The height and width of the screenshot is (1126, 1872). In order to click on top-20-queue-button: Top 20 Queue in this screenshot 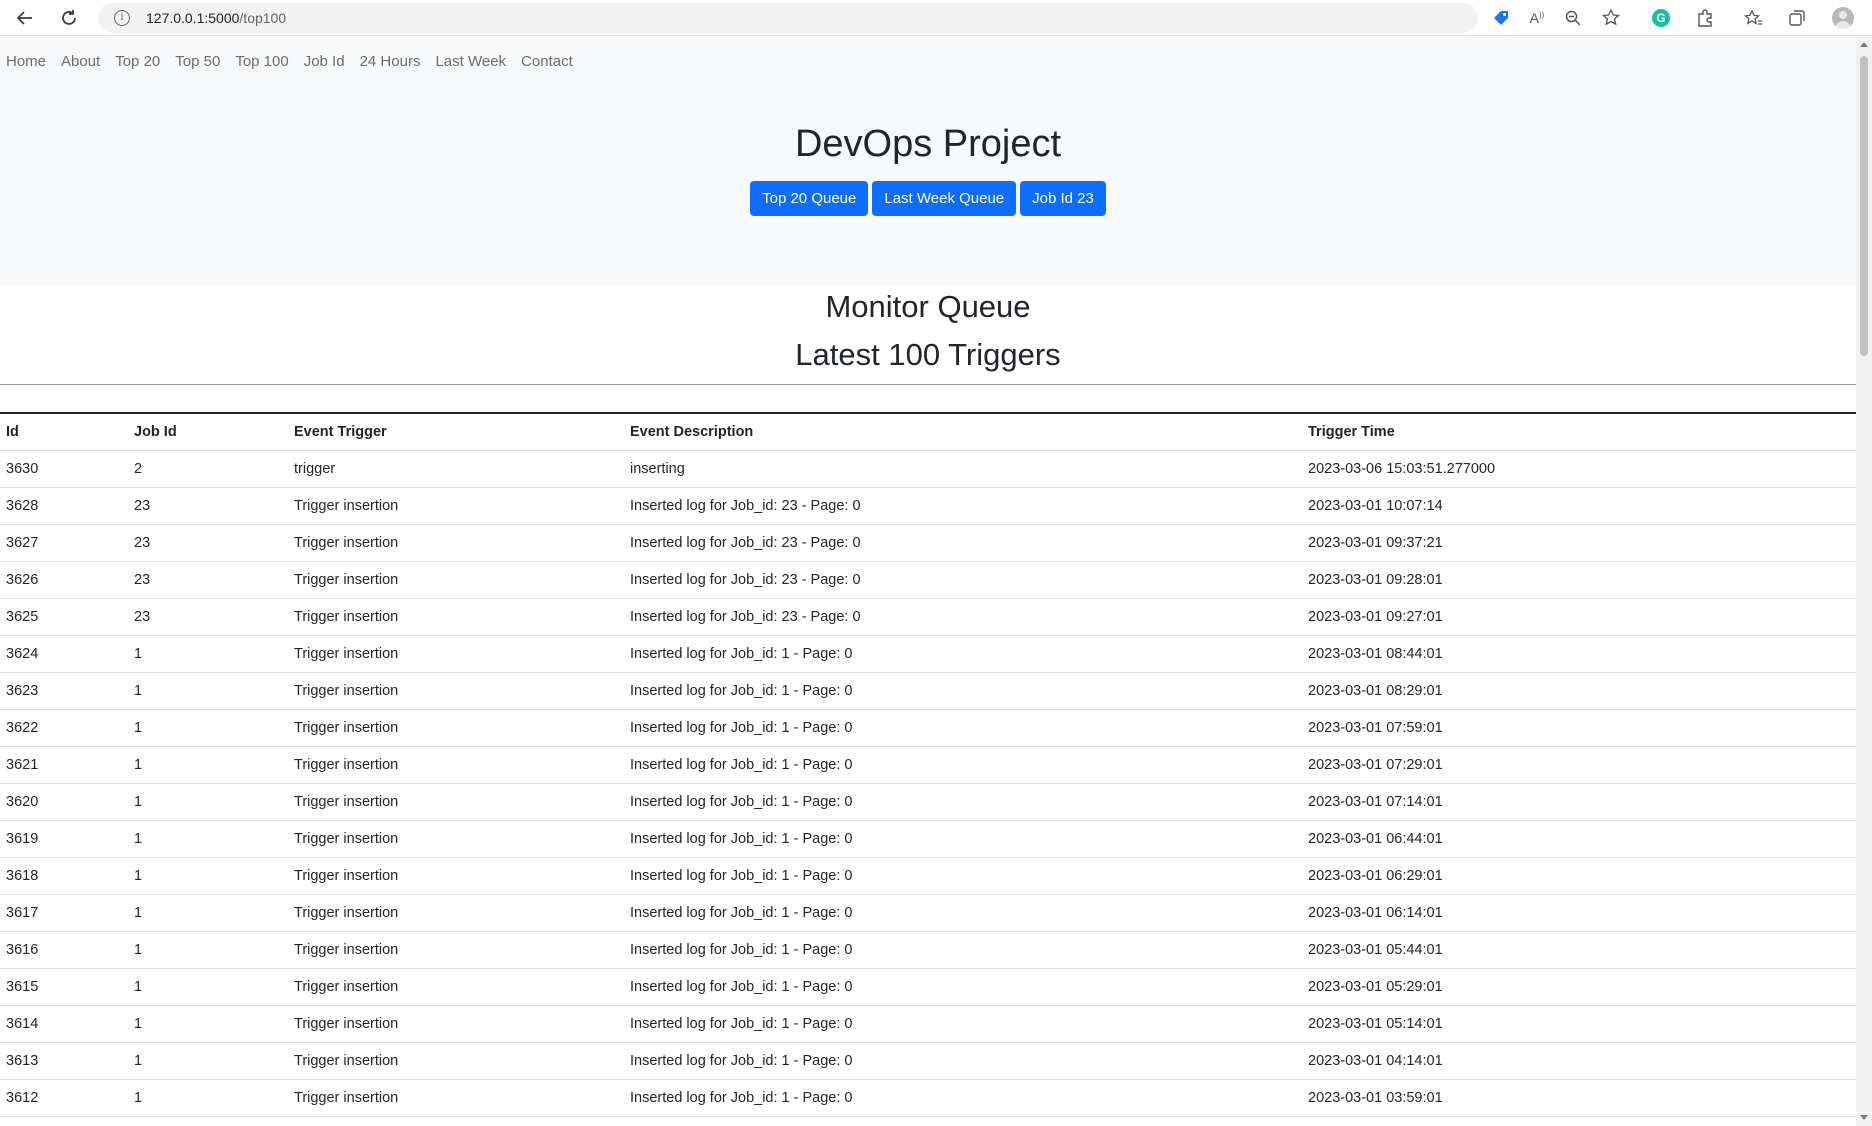, I will do `click(809, 198)`.